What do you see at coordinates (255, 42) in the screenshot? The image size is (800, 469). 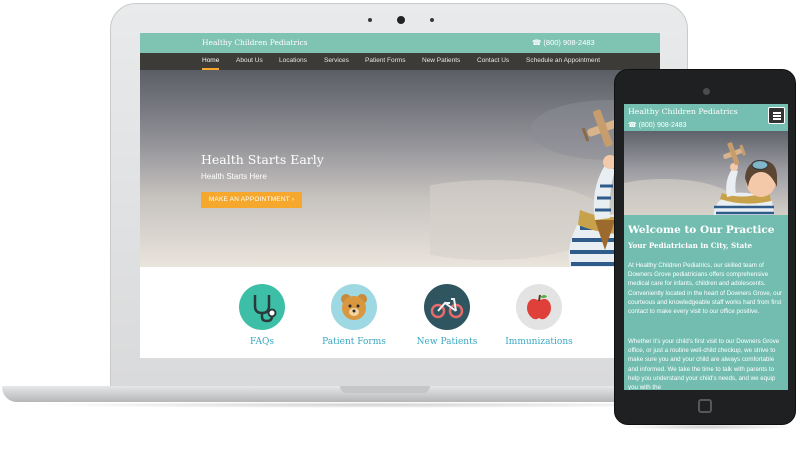 I see `site-brand: Healthy Children Pediatrics` at bounding box center [255, 42].